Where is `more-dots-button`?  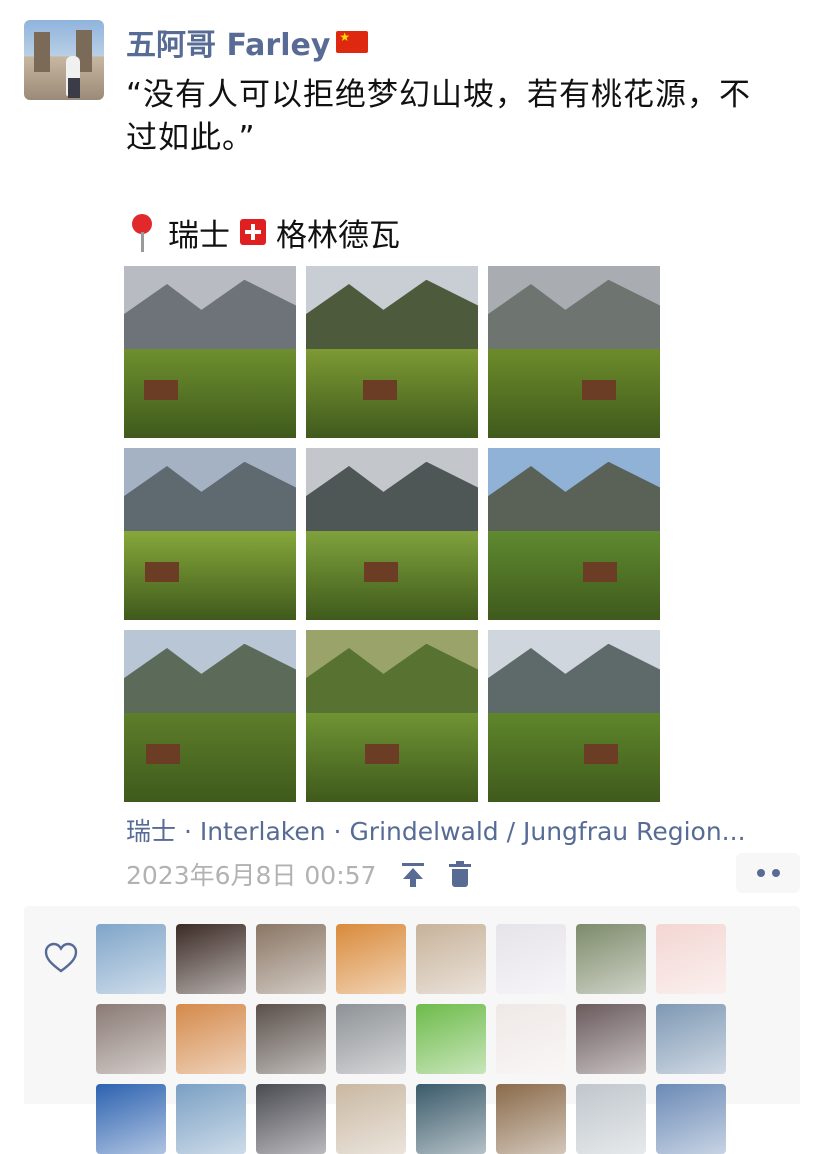
more-dots-button is located at coordinates (768, 873).